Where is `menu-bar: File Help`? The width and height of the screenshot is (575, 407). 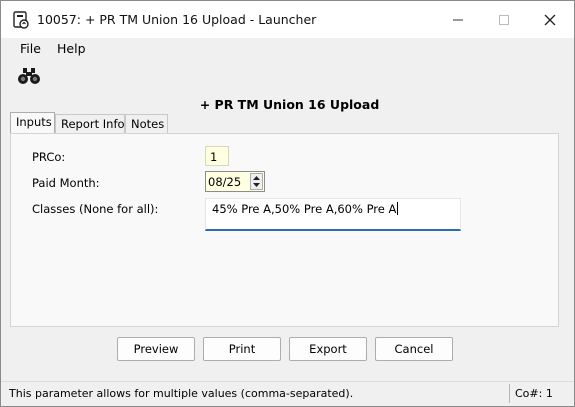 menu-bar: File Help is located at coordinates (287, 49).